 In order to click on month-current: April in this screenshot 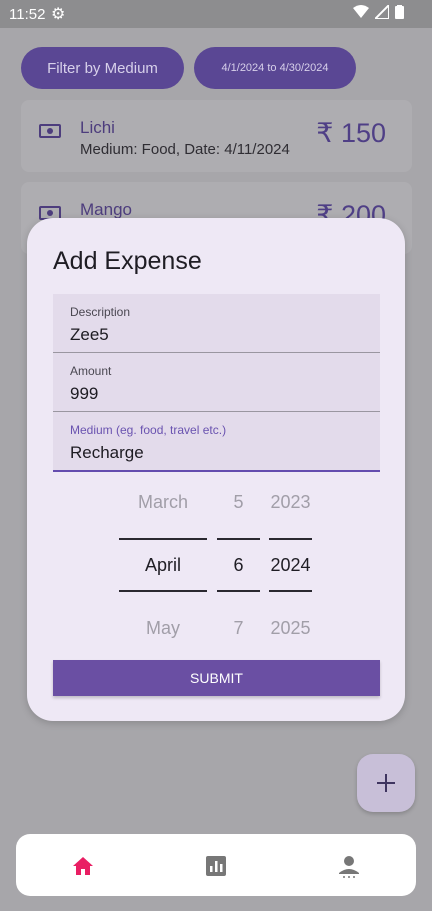, I will do `click(163, 565)`.